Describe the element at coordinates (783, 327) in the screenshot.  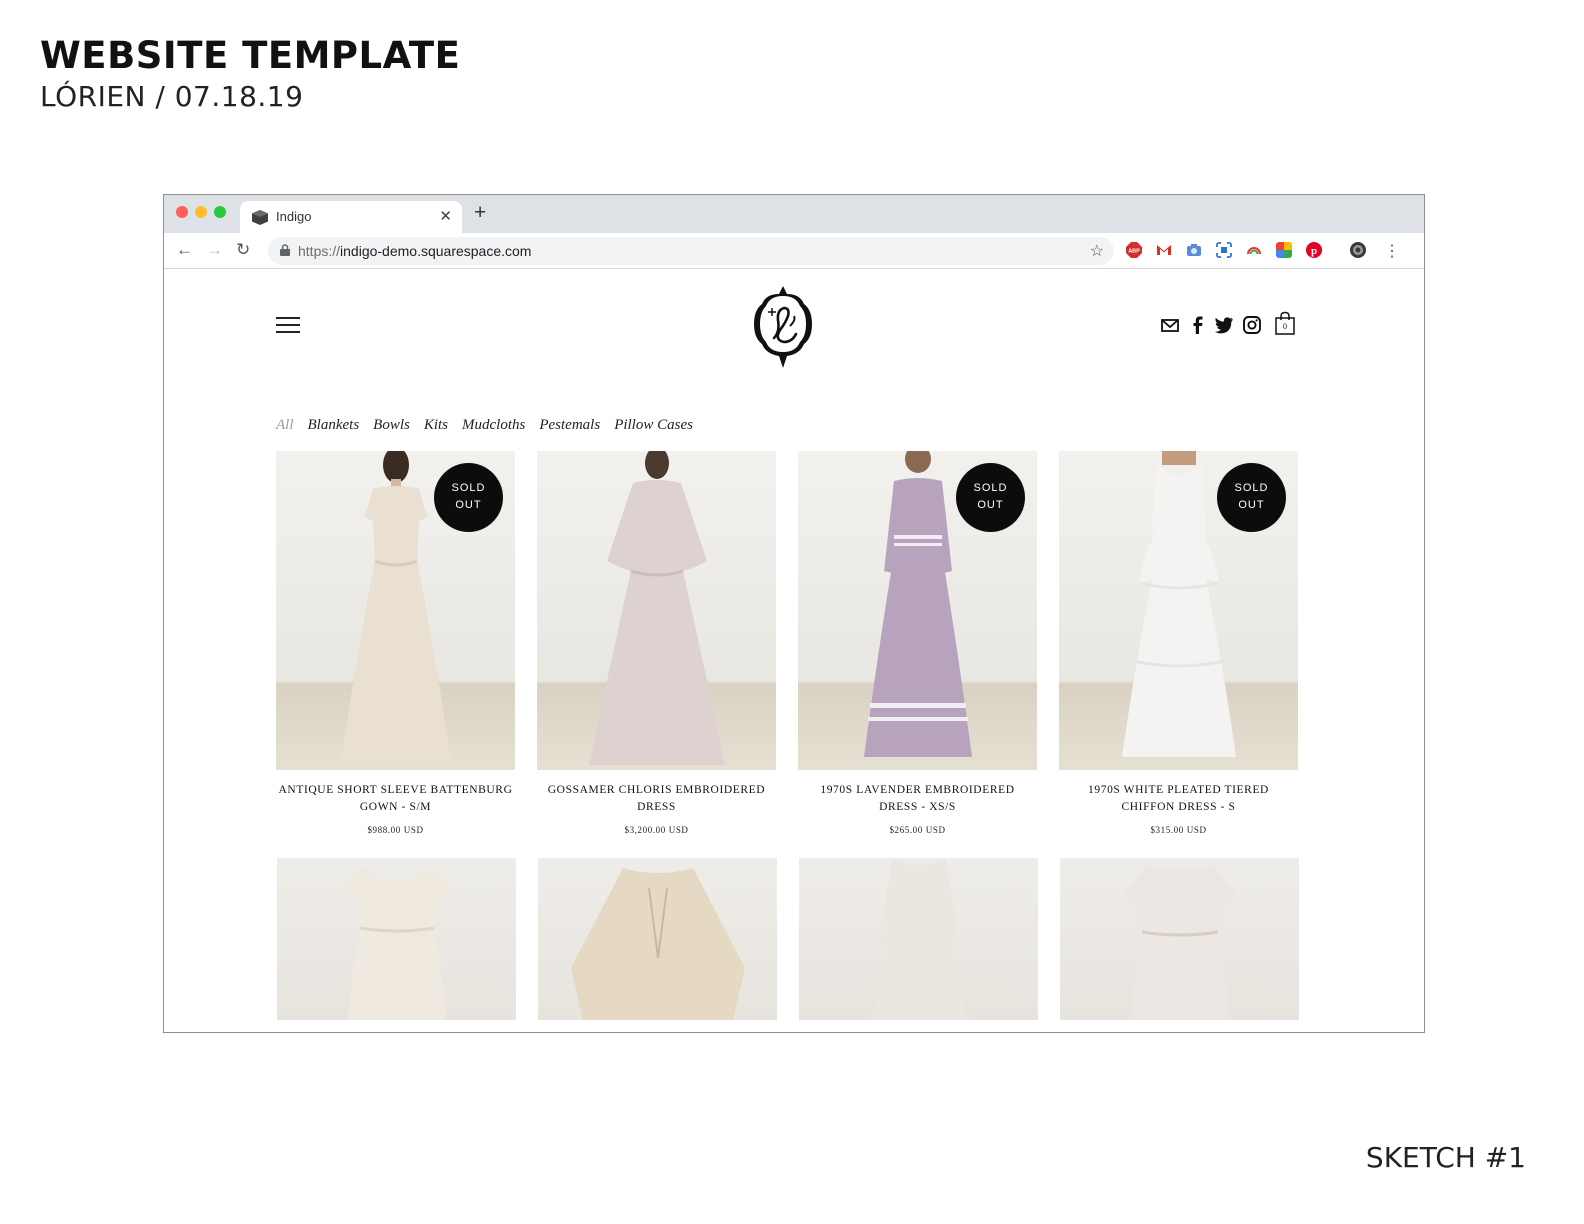
I see `lorien-logo` at that location.